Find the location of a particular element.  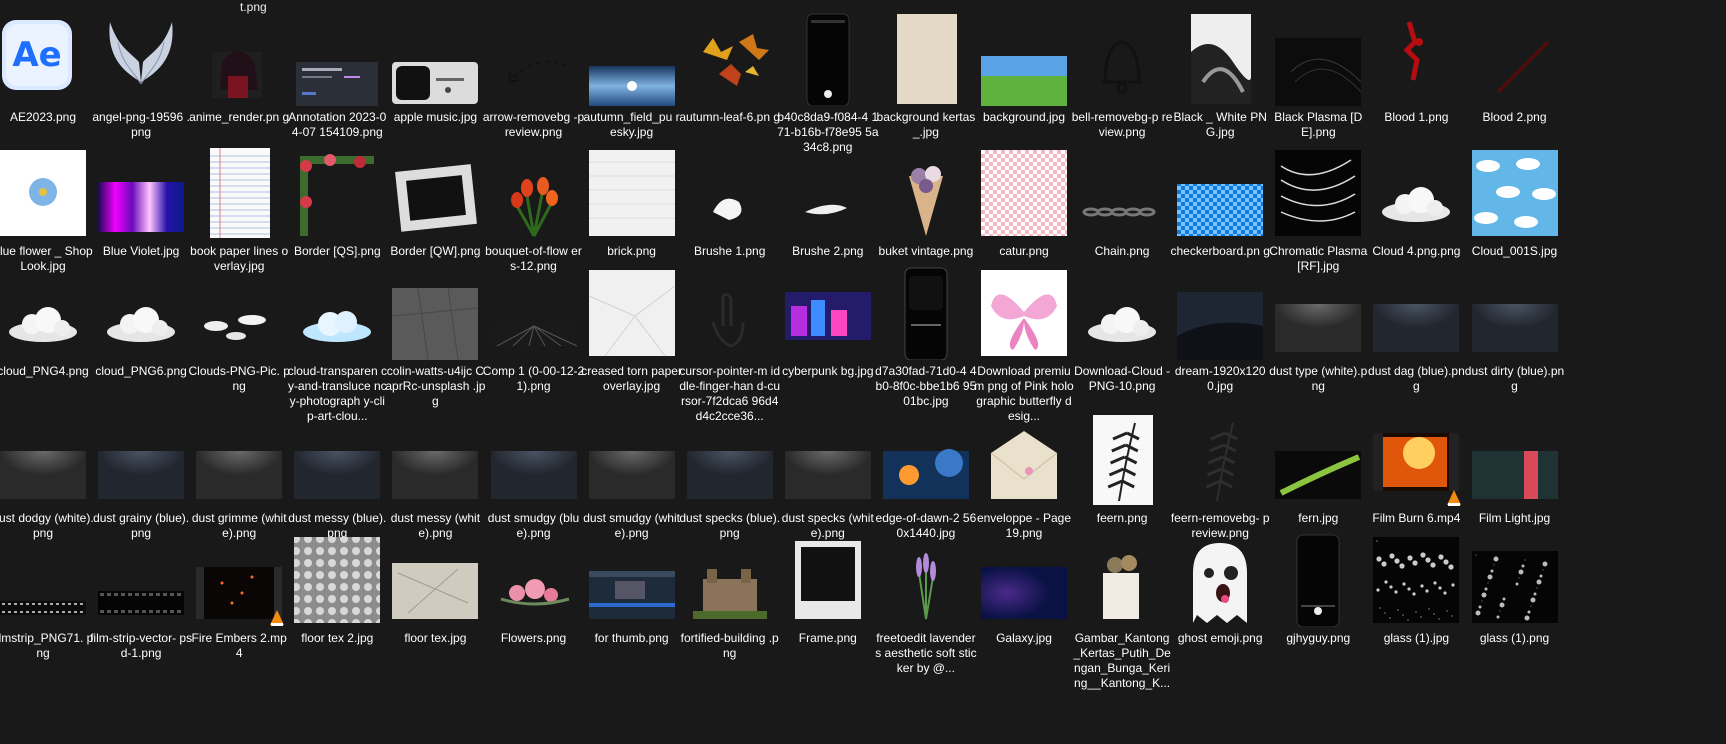

file-tile: bell-removebg-p review.png is located at coordinates (1122, 76).